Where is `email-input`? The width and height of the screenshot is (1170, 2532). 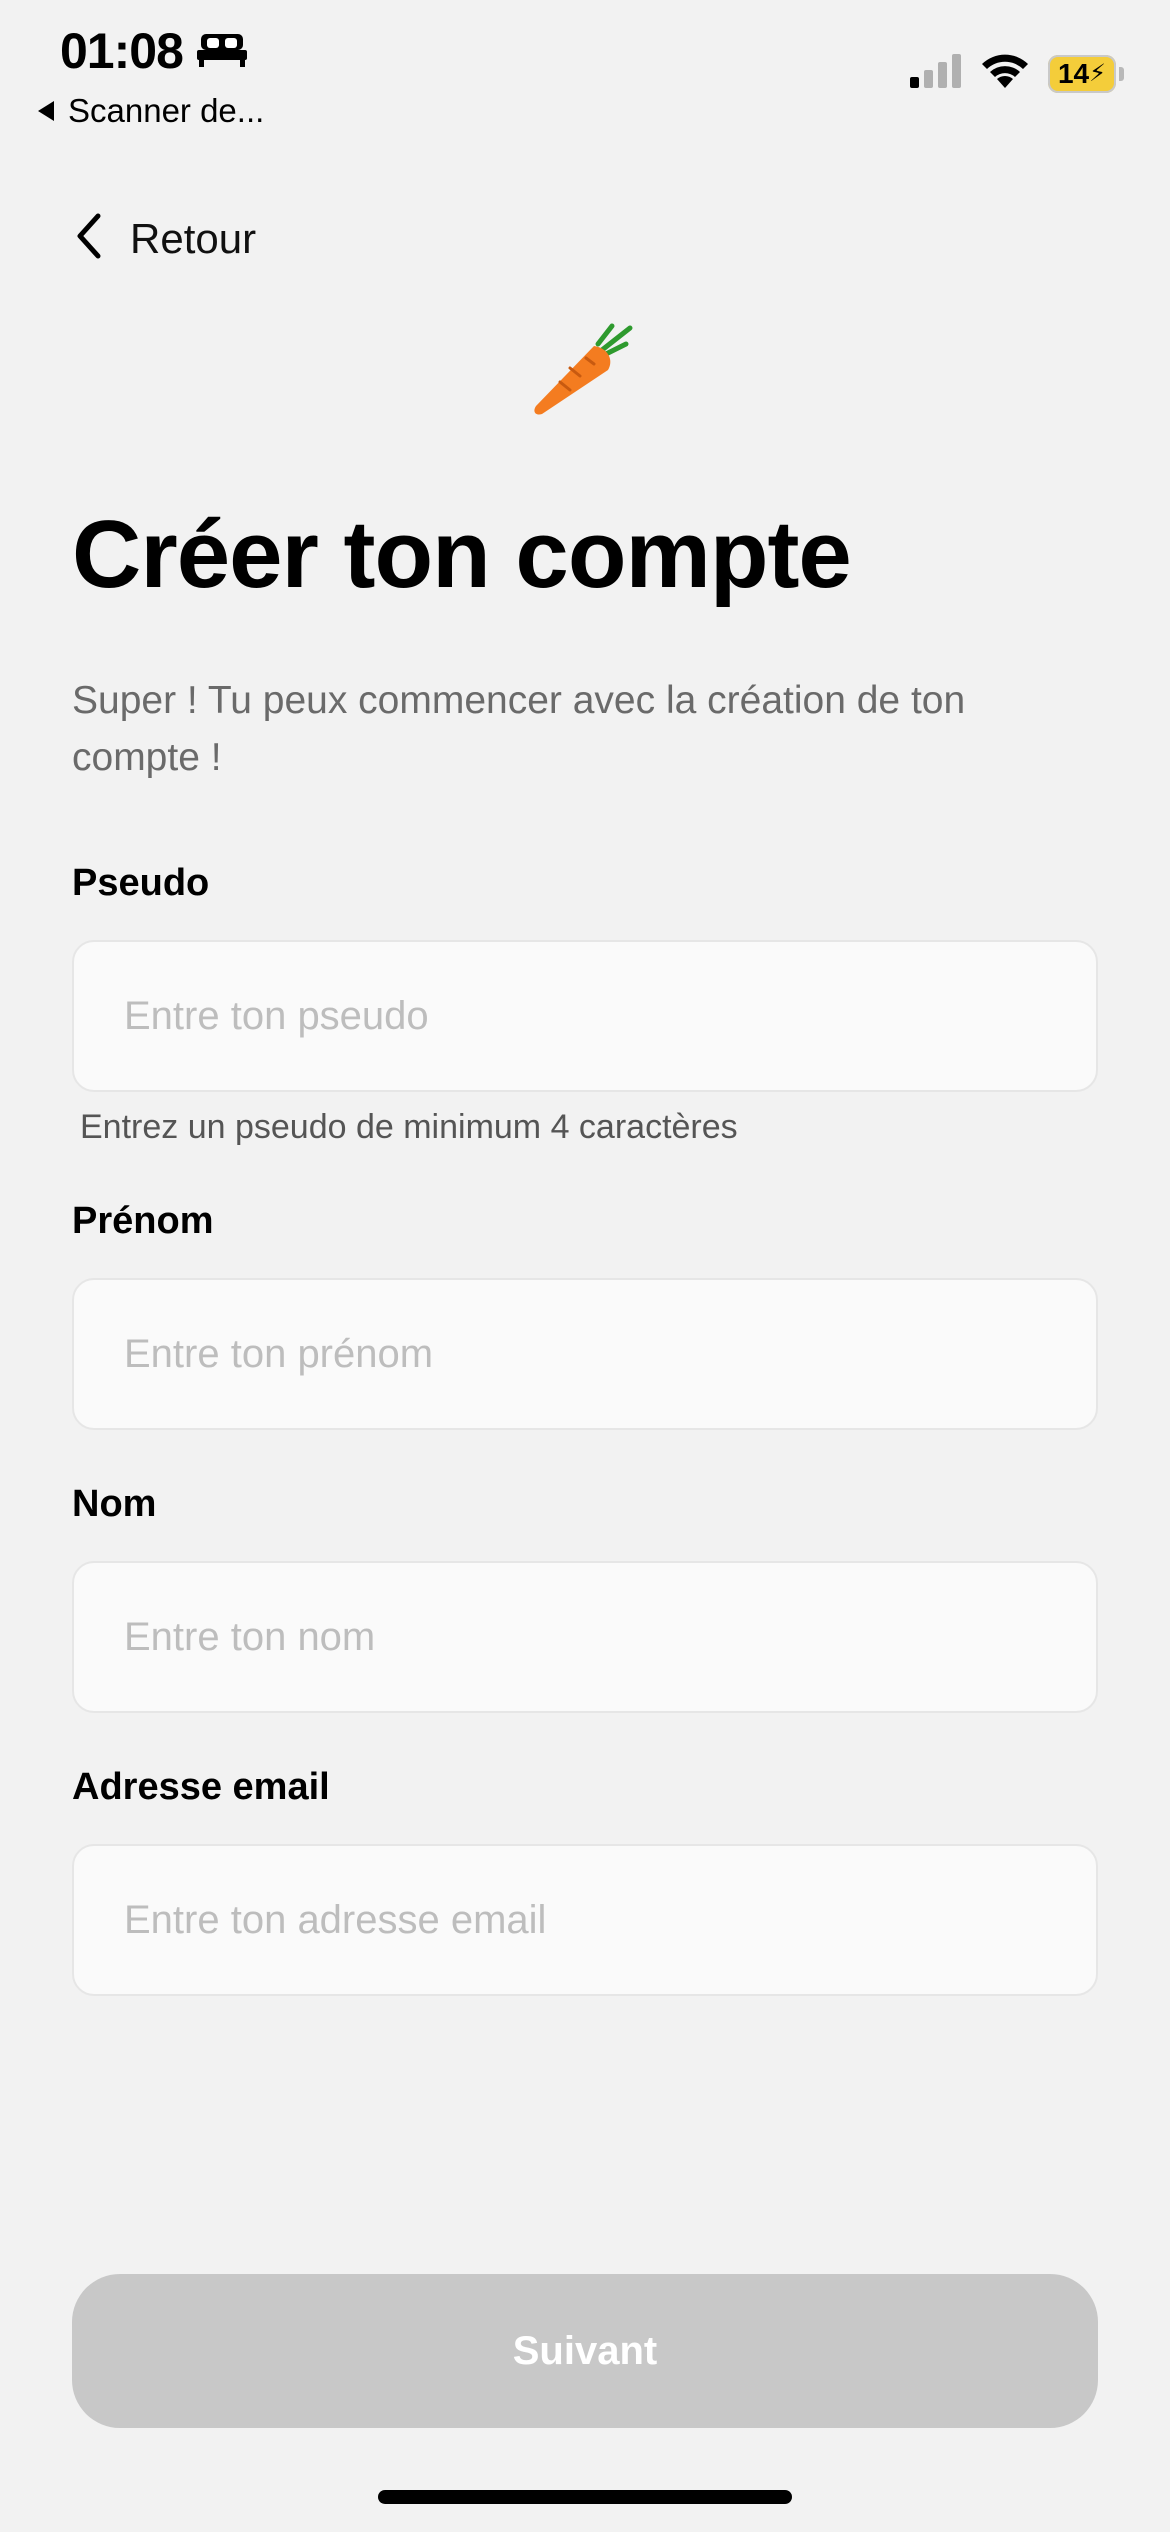 email-input is located at coordinates (610, 1920).